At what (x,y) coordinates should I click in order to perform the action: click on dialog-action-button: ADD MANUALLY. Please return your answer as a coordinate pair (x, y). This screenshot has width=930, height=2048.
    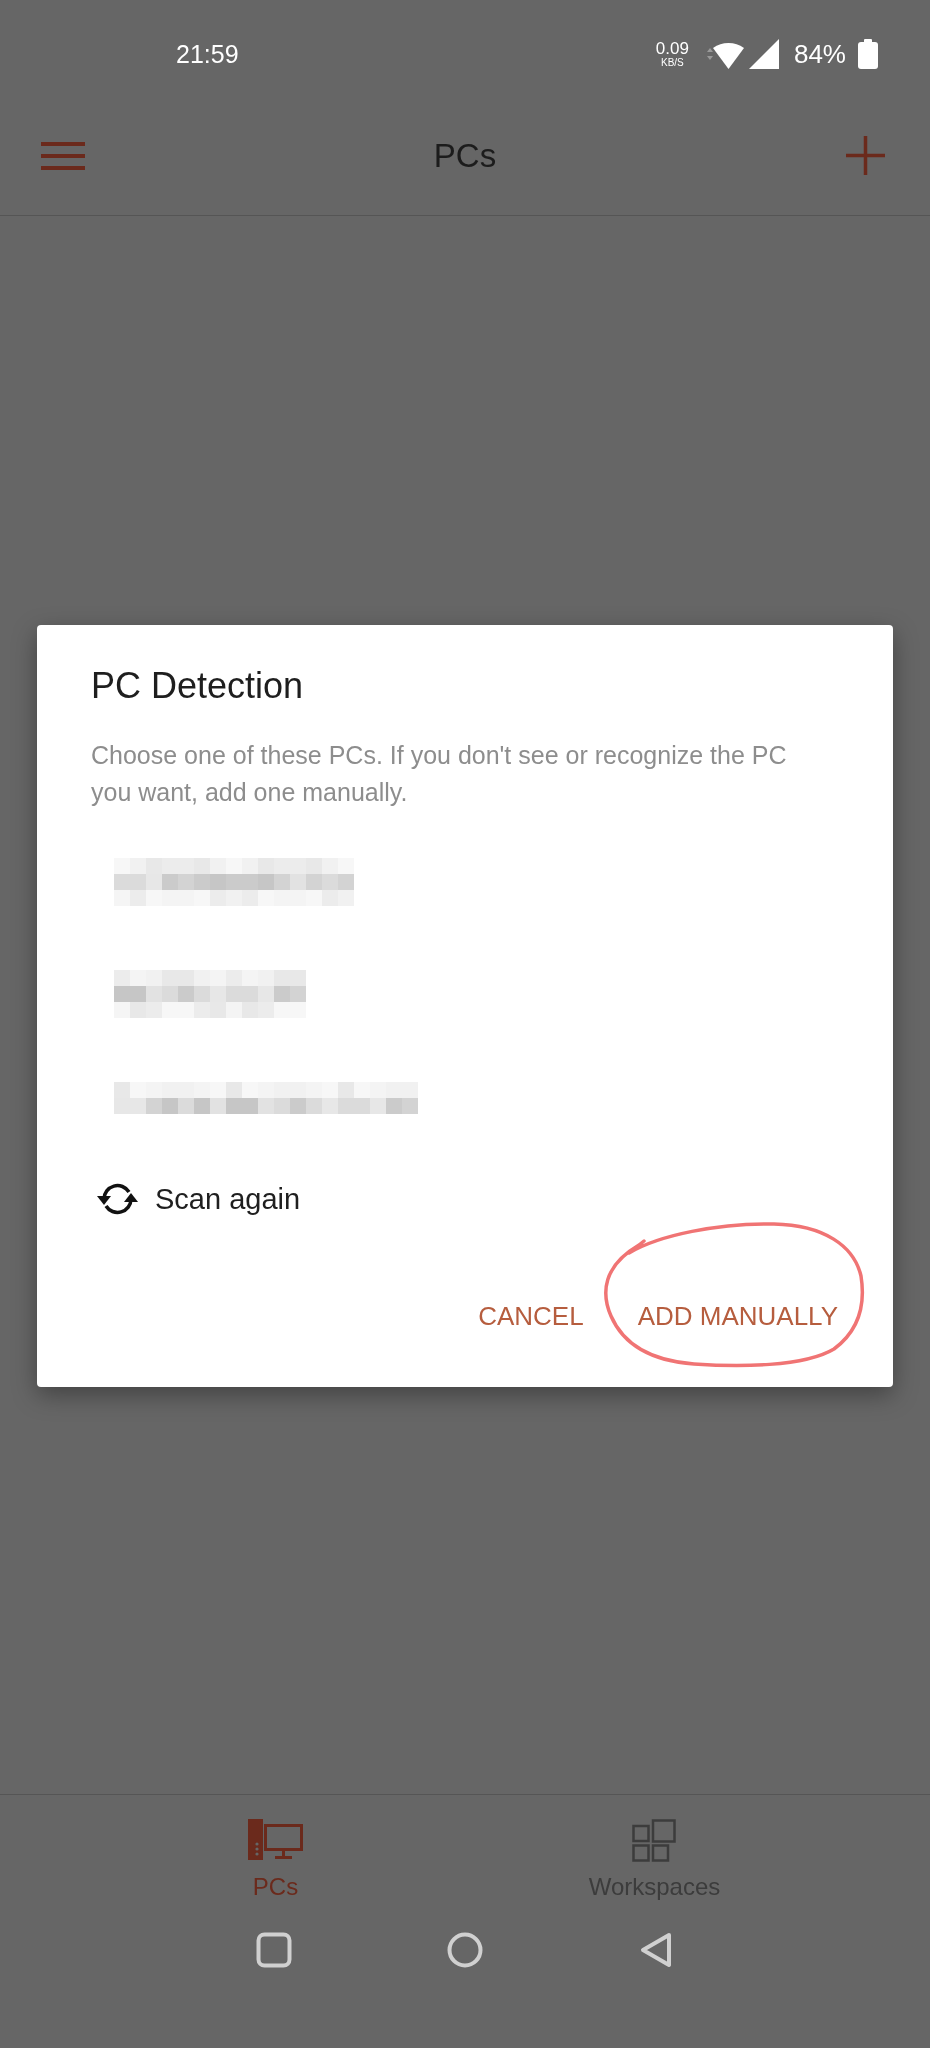
    Looking at the image, I should click on (737, 1316).